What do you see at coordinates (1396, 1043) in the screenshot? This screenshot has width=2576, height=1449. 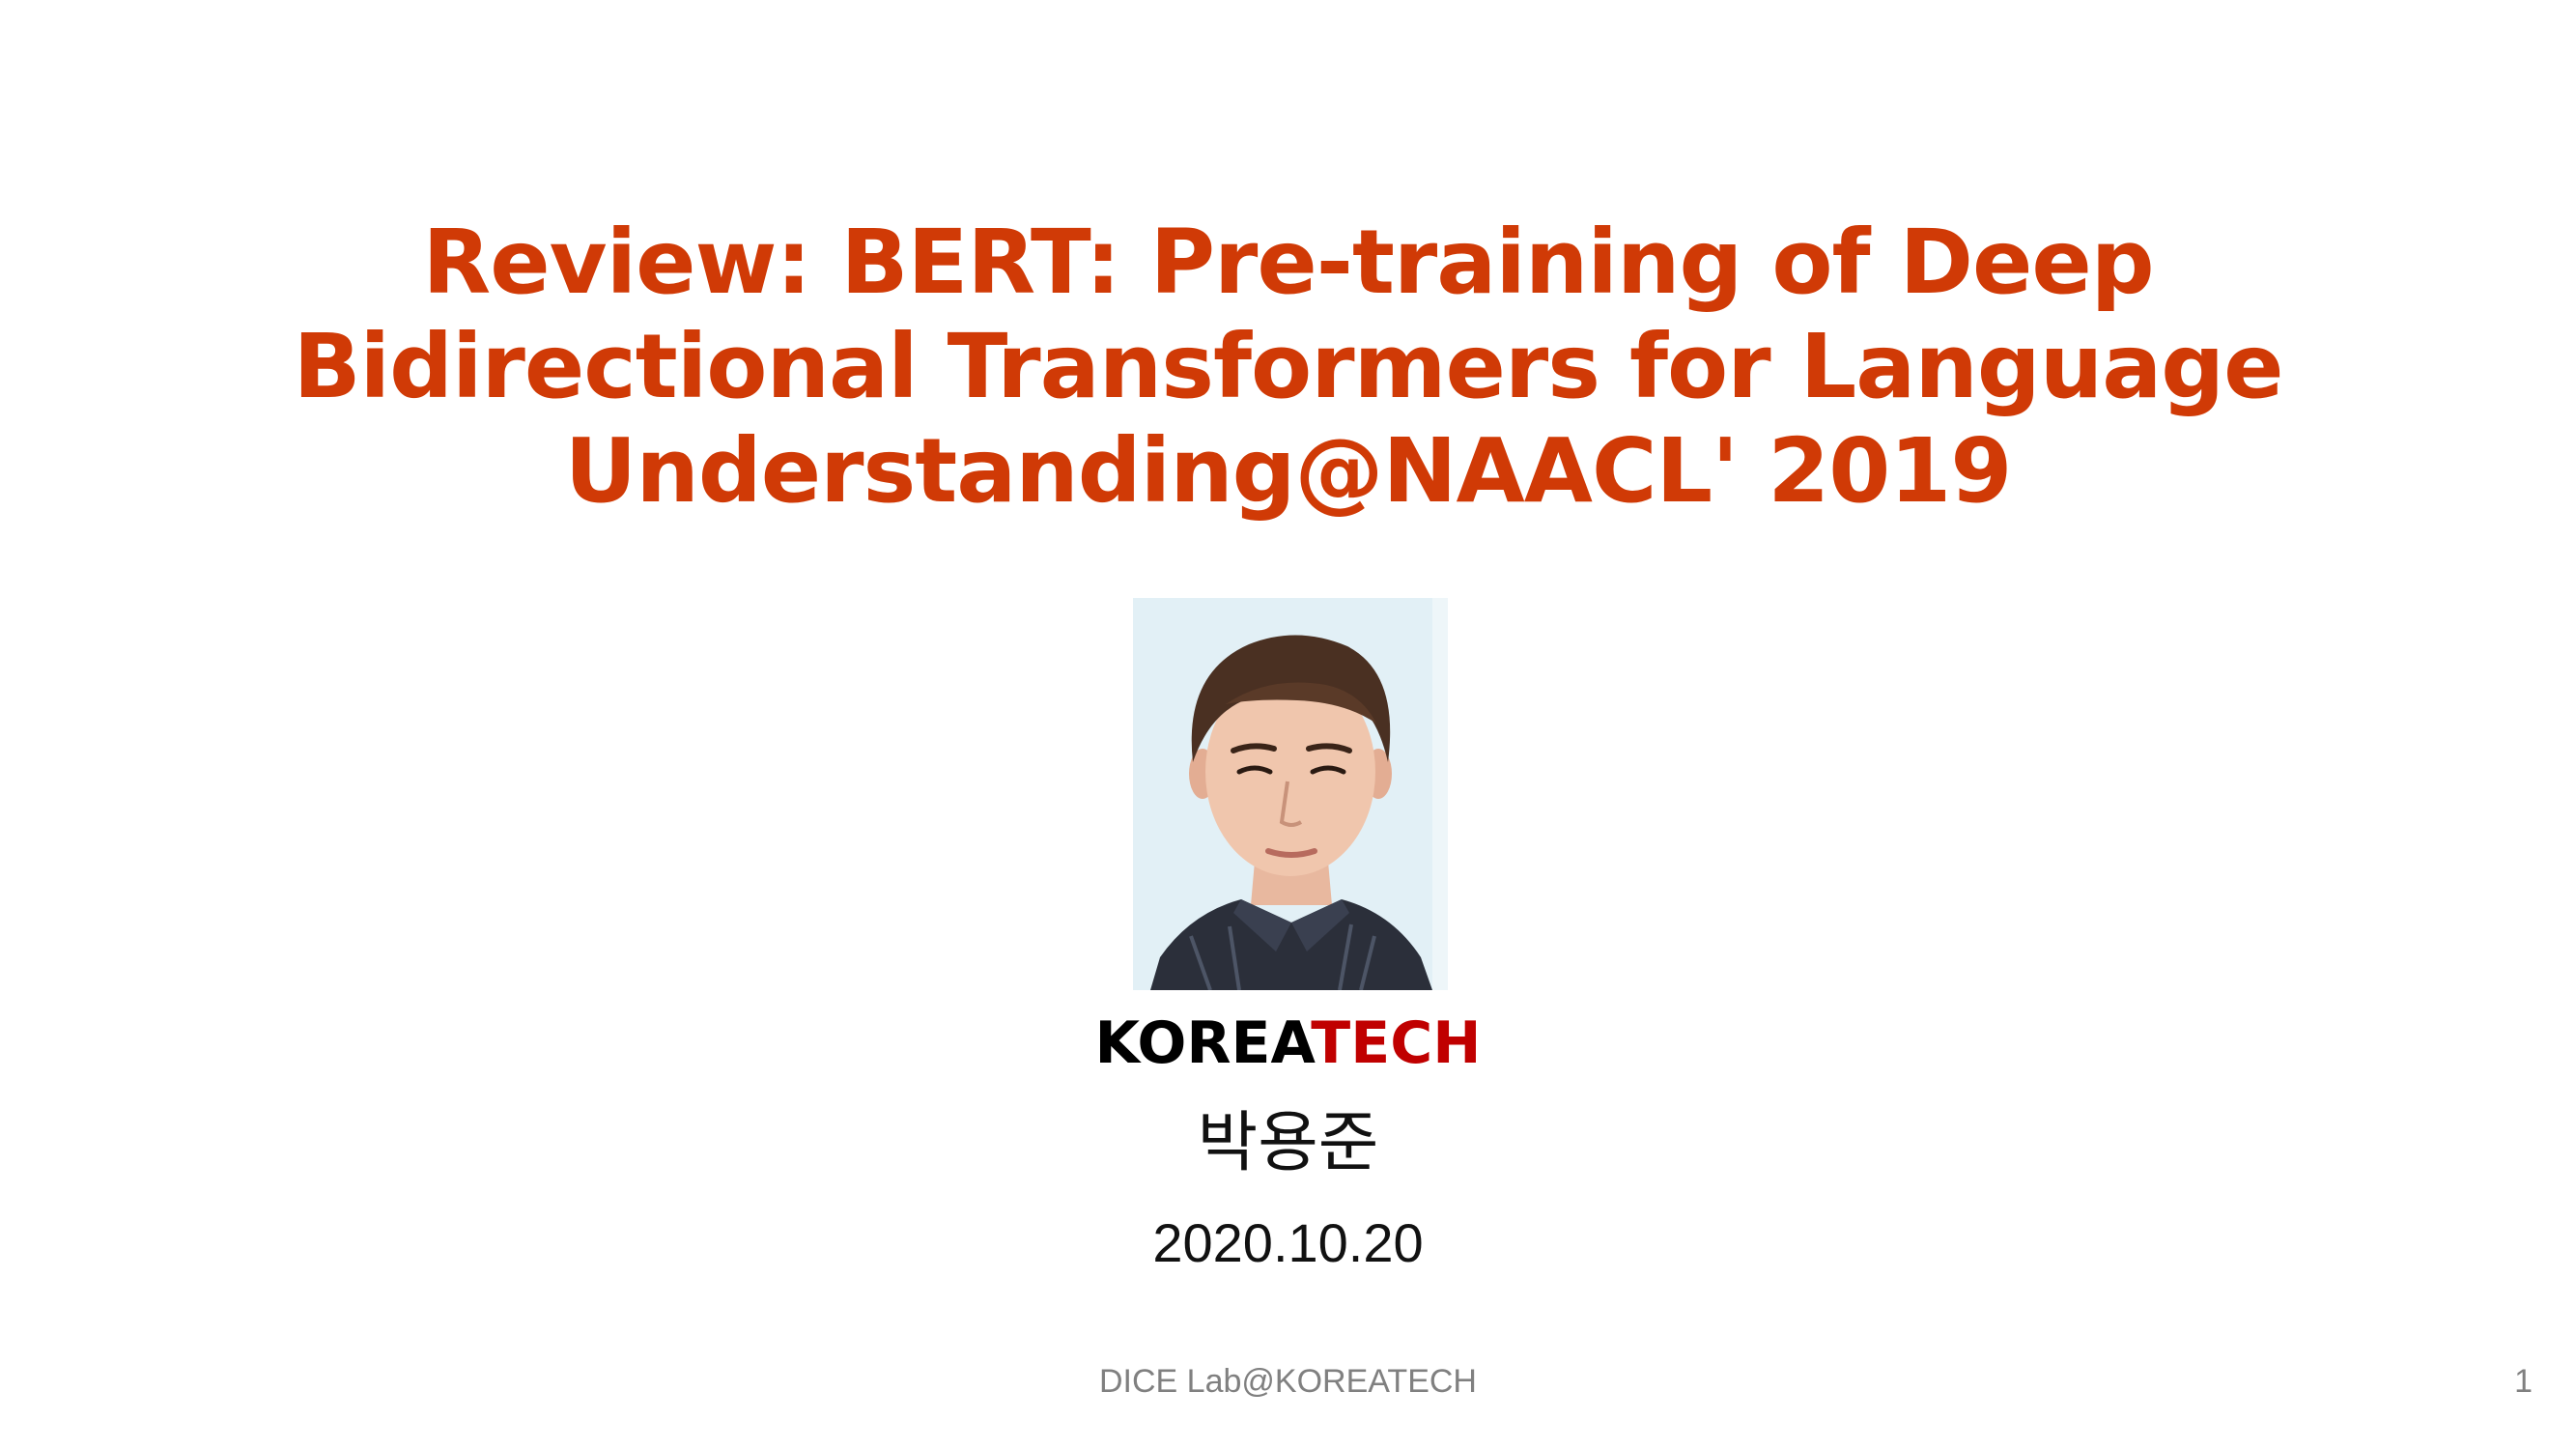 I see `institution-name-tech: TECH` at bounding box center [1396, 1043].